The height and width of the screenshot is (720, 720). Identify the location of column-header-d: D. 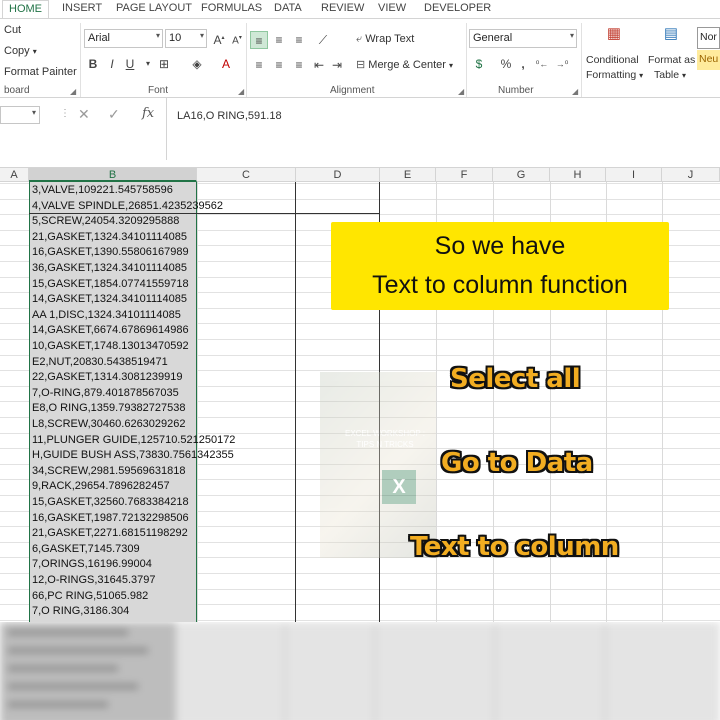
(338, 175).